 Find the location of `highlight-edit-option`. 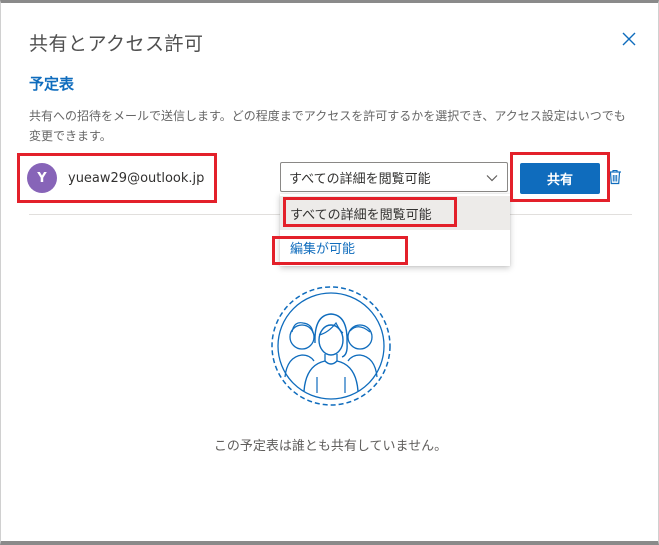

highlight-edit-option is located at coordinates (340, 250).